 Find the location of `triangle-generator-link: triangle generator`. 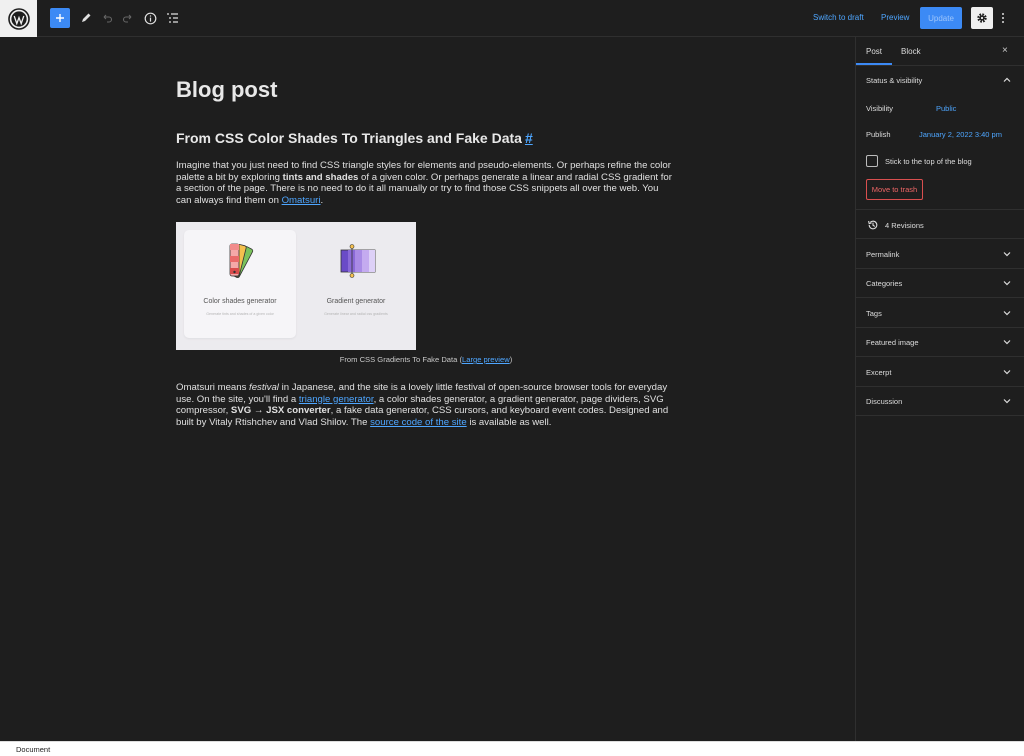

triangle-generator-link: triangle generator is located at coordinates (336, 399).